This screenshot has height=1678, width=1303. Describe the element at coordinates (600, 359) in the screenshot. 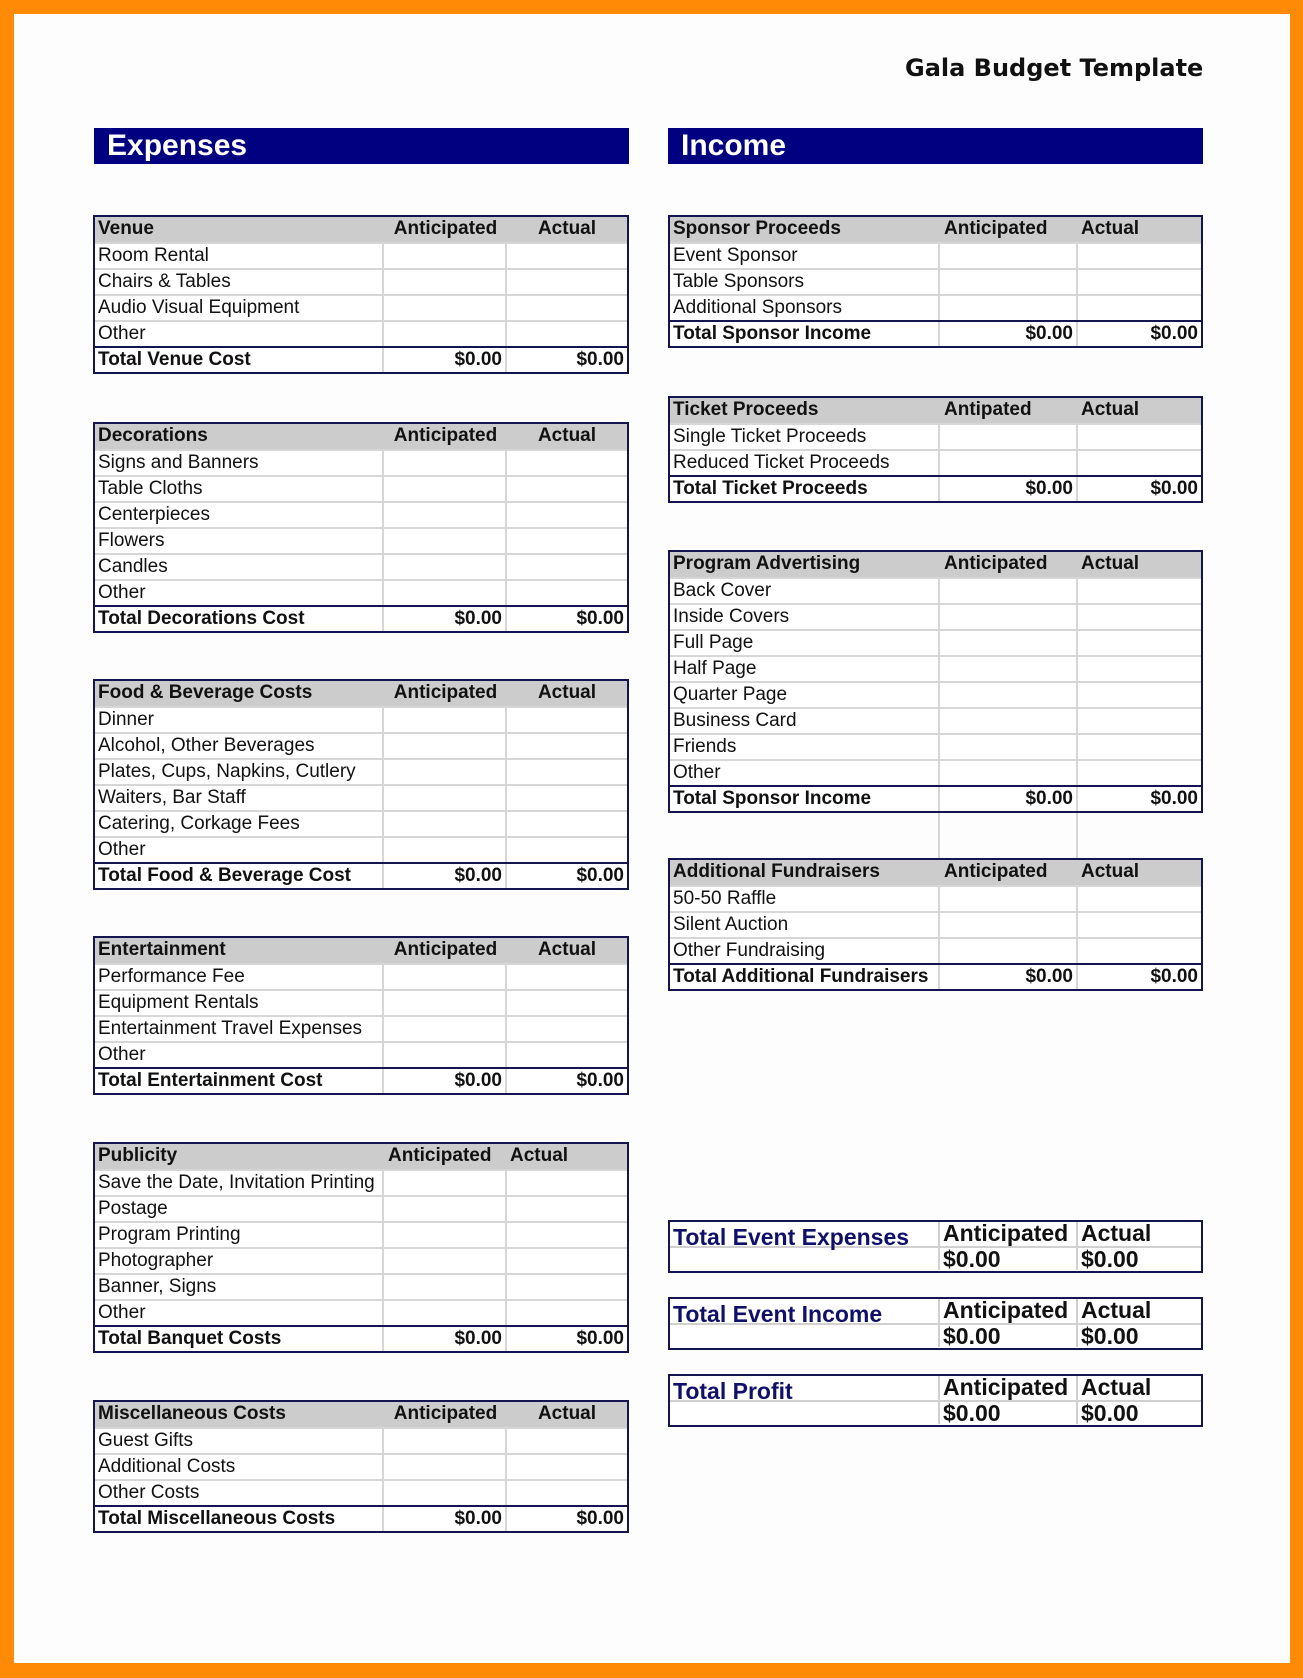

I see `total-actual: $0.00` at that location.